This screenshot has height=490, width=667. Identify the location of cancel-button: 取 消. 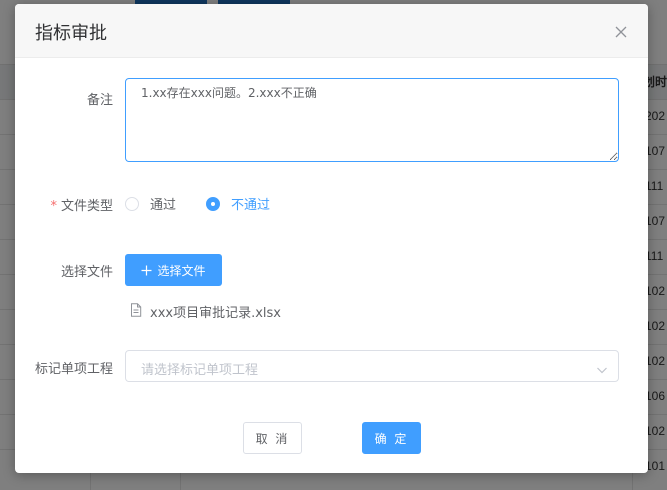
(272, 438).